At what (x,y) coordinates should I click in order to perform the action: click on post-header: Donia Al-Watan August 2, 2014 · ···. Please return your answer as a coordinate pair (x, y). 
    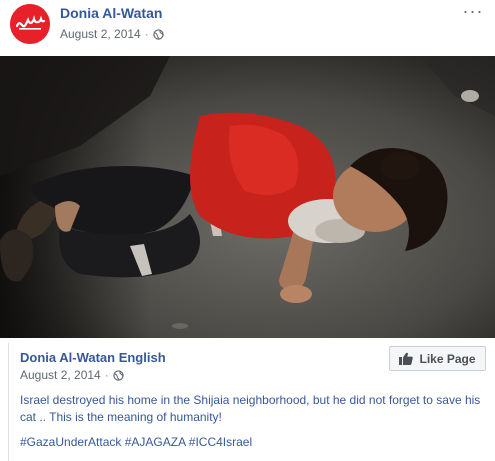
    Looking at the image, I should click on (247, 26).